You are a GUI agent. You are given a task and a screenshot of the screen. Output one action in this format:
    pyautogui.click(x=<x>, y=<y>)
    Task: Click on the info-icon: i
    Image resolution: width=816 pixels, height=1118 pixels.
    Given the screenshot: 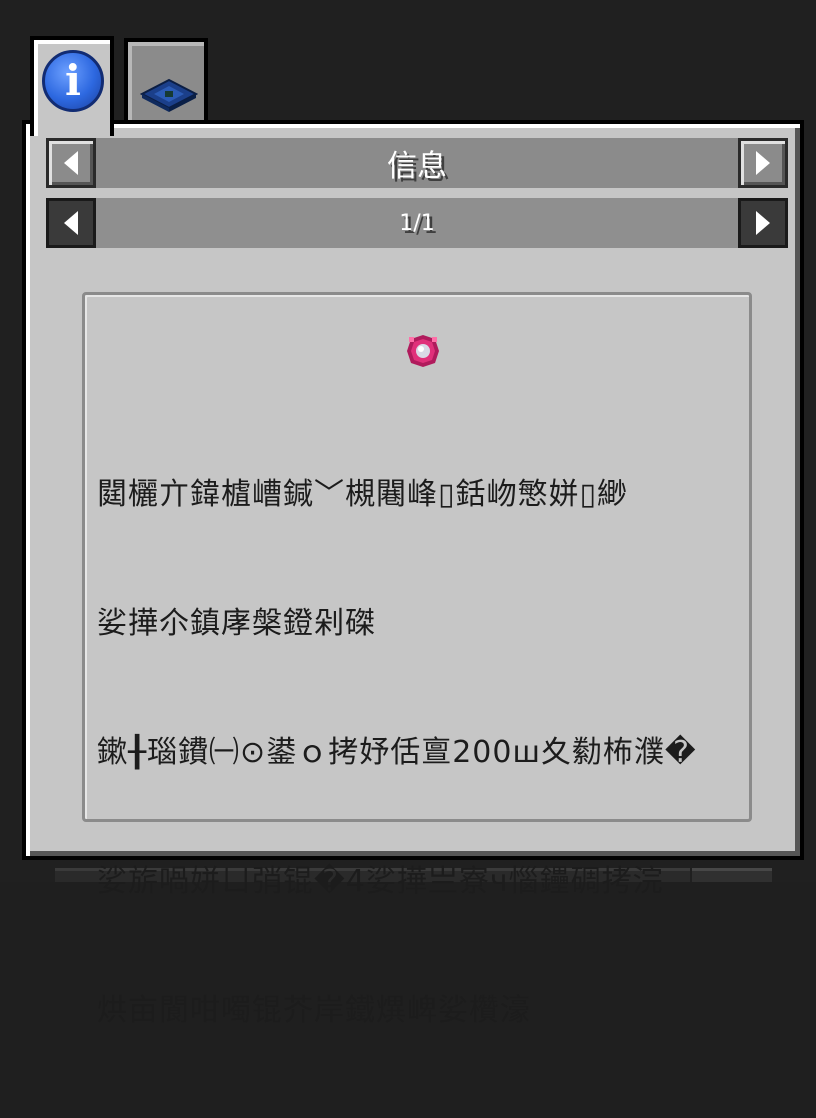 What is the action you would take?
    pyautogui.click(x=73, y=81)
    